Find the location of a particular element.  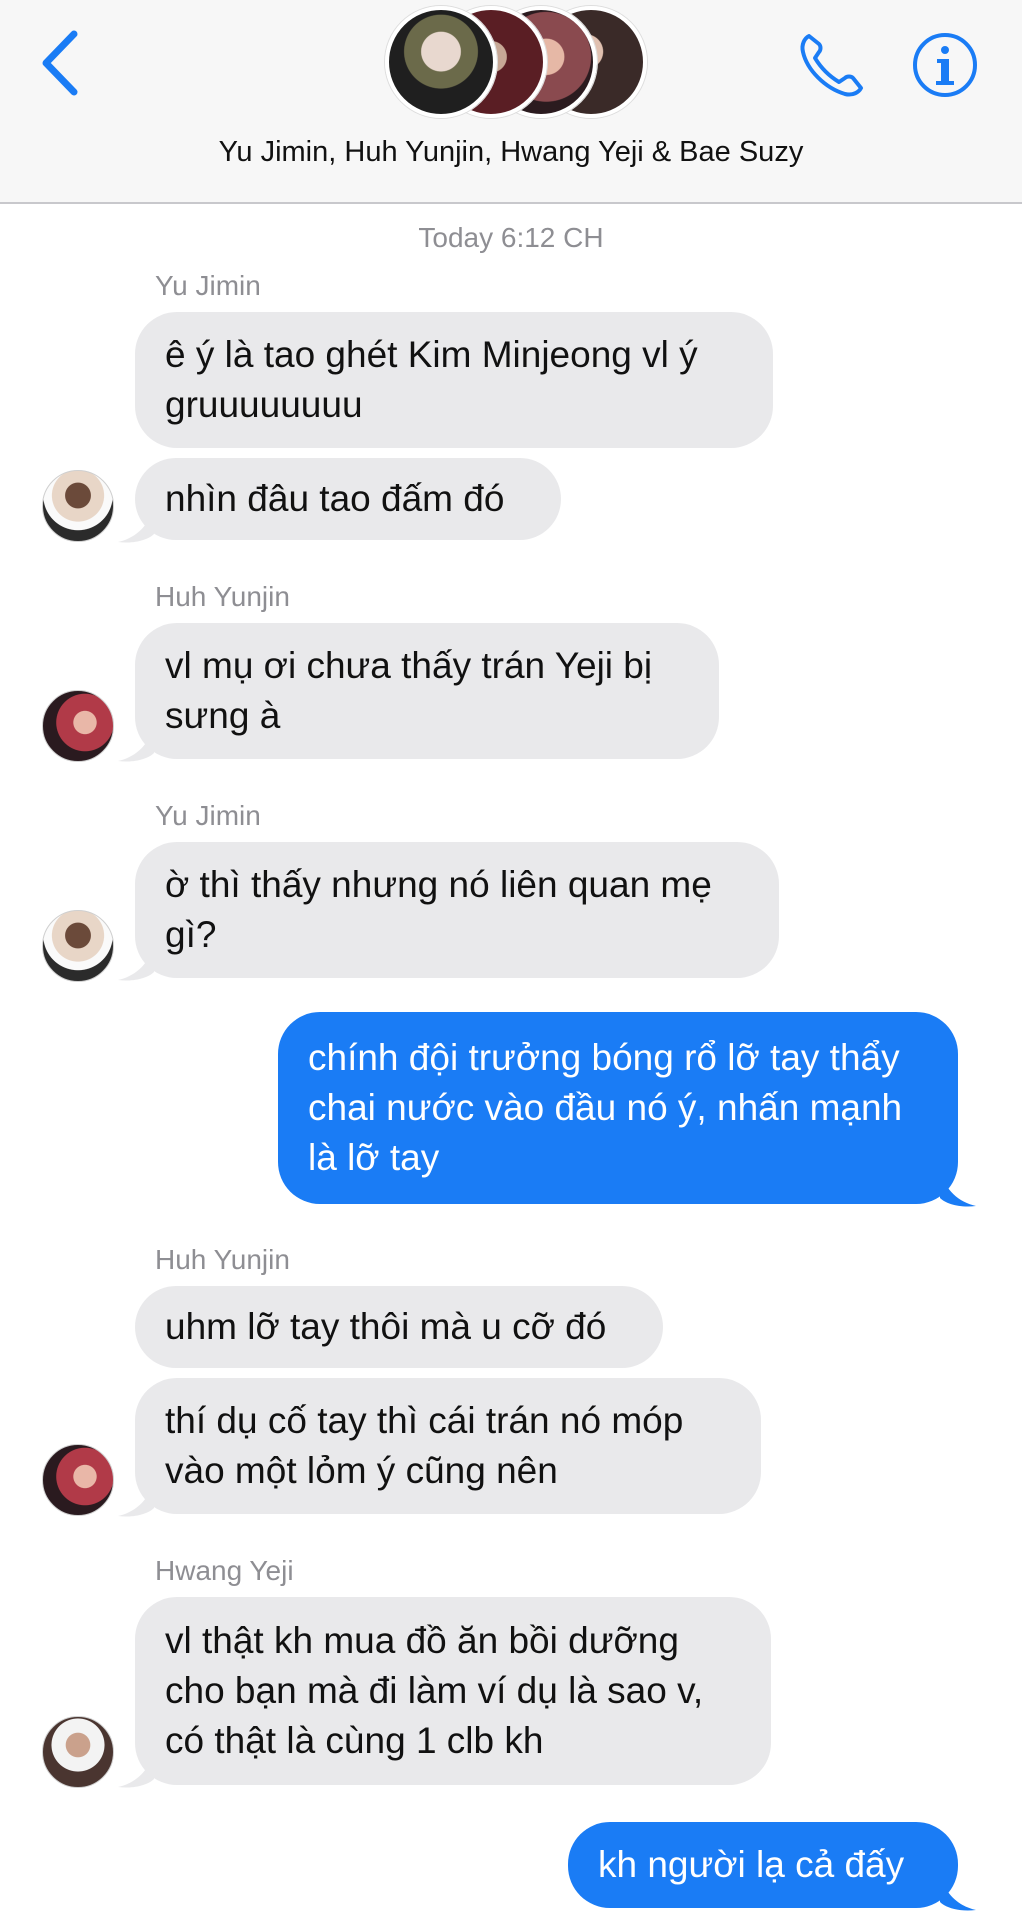

message-timestamp: Today 6:12 CH is located at coordinates (511, 237).